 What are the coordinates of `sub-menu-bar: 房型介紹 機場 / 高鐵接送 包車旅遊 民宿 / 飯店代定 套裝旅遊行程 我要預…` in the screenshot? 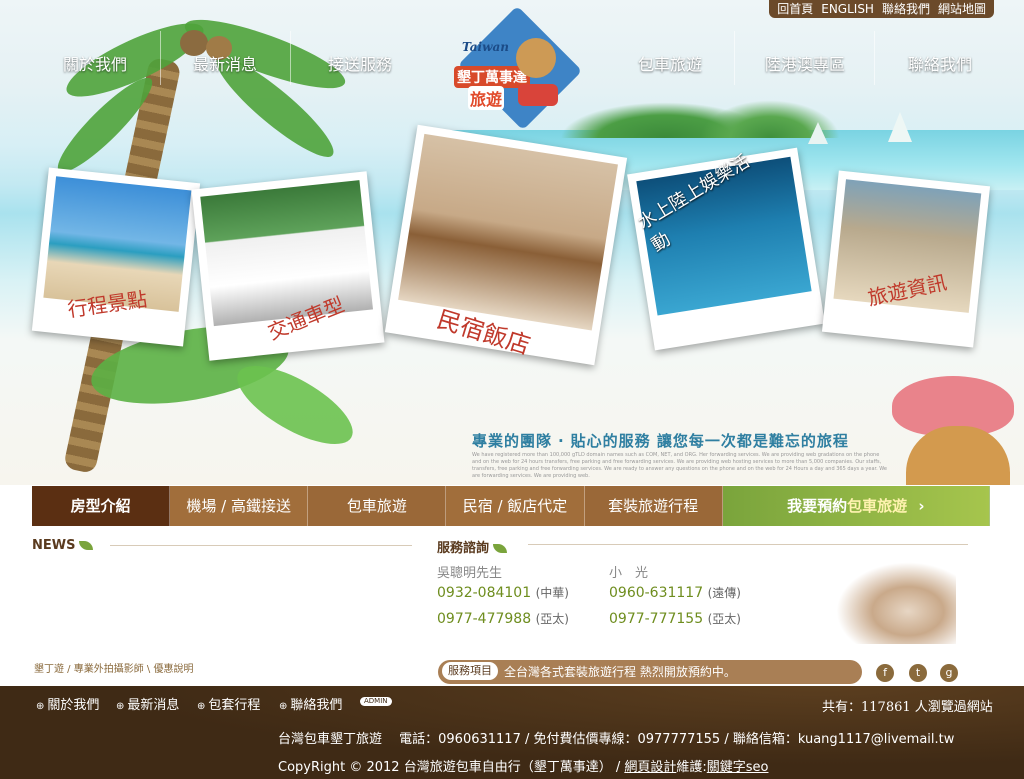 It's located at (511, 506).